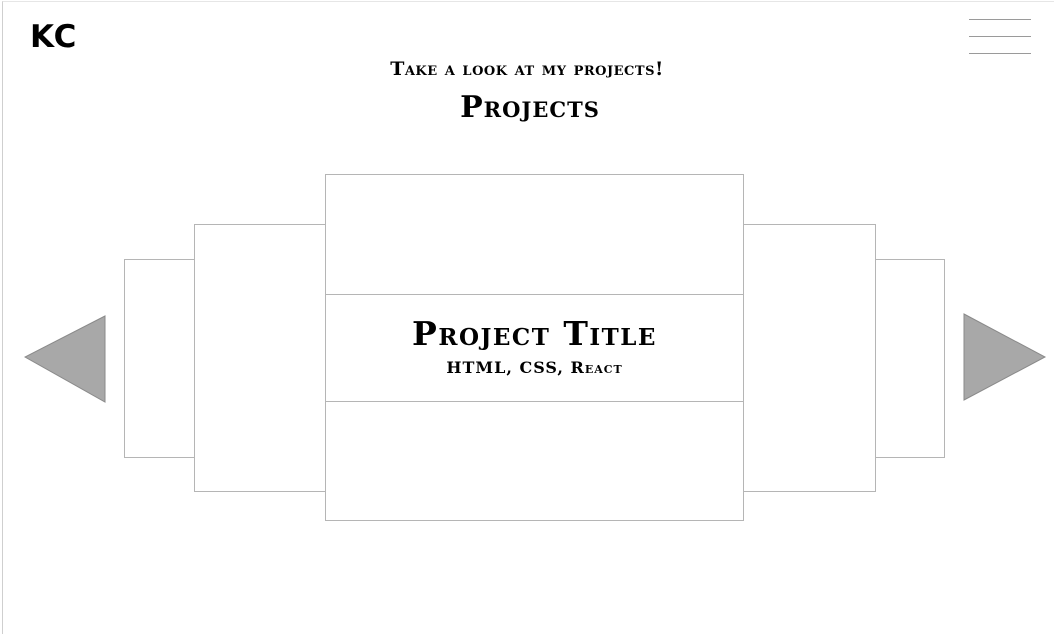 Image resolution: width=1054 pixels, height=634 pixels. I want to click on project-info-band: Project Title HTML, CSS, React, so click(534, 348).